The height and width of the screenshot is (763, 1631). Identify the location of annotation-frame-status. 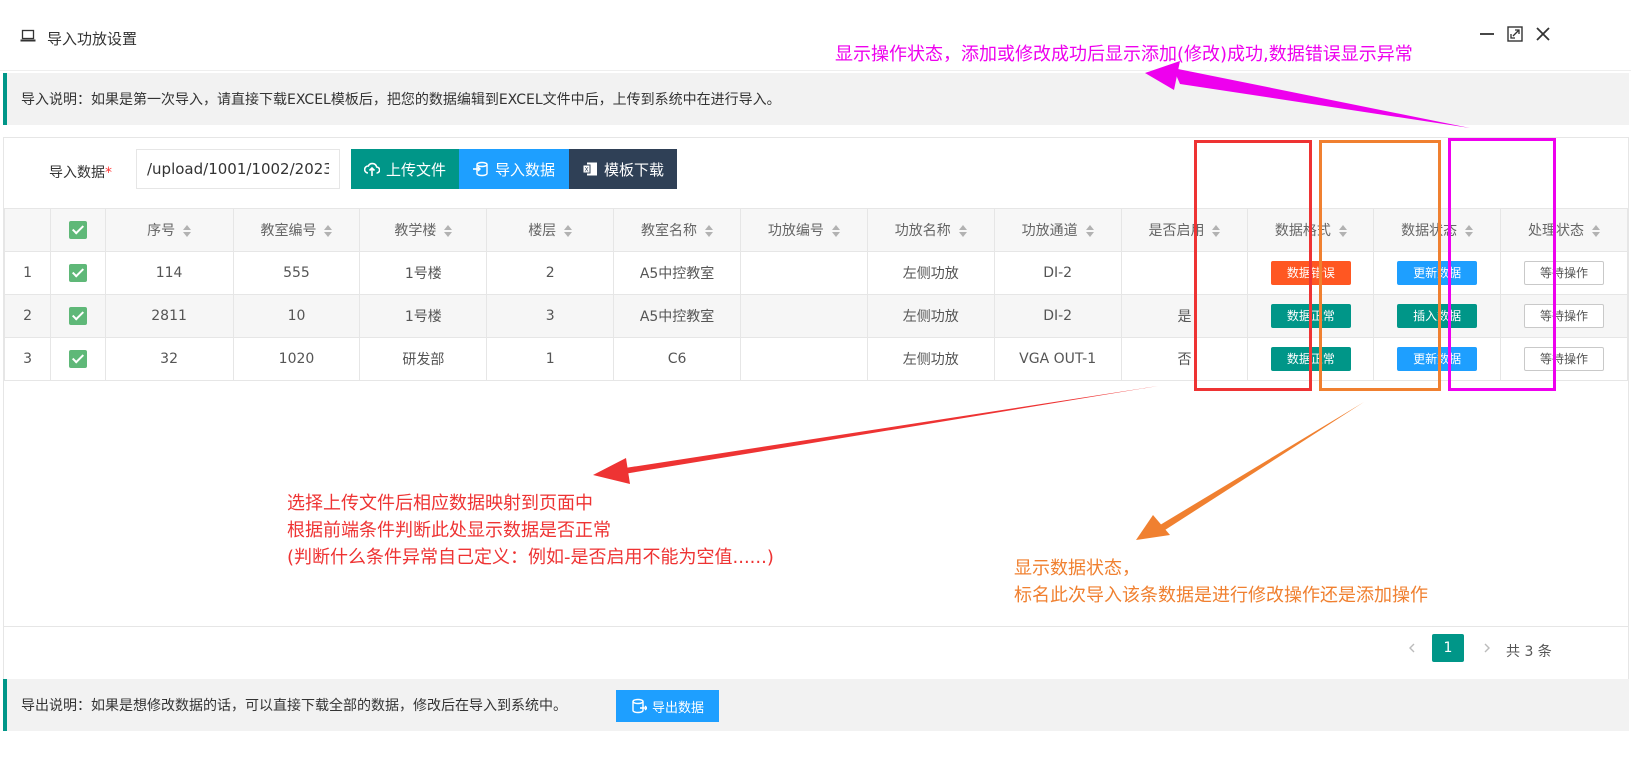
(1380, 265).